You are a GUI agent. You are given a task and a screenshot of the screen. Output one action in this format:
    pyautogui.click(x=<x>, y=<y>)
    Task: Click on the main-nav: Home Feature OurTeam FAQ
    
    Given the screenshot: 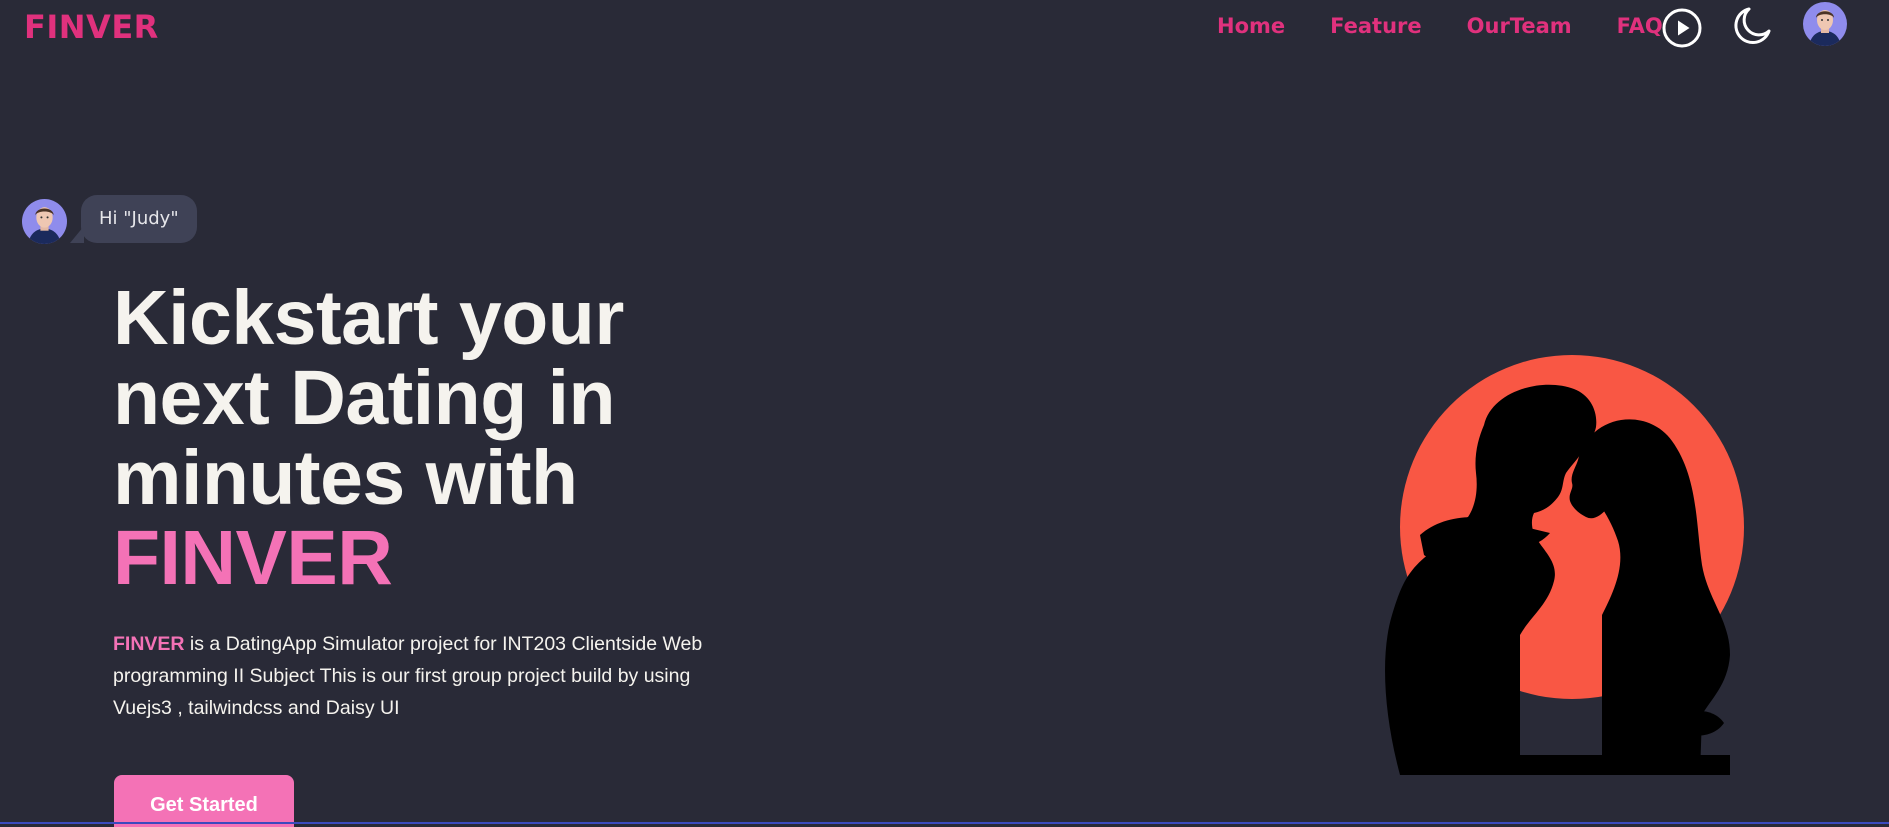 What is the action you would take?
    pyautogui.click(x=1440, y=26)
    